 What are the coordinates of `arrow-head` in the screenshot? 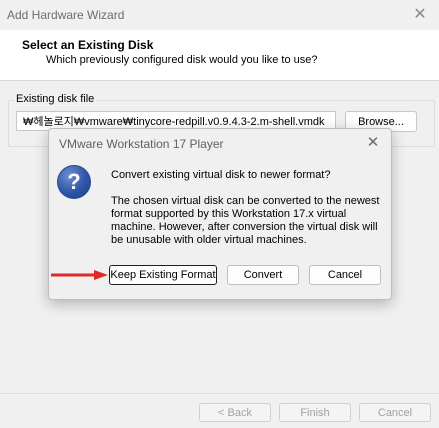 It's located at (101, 275).